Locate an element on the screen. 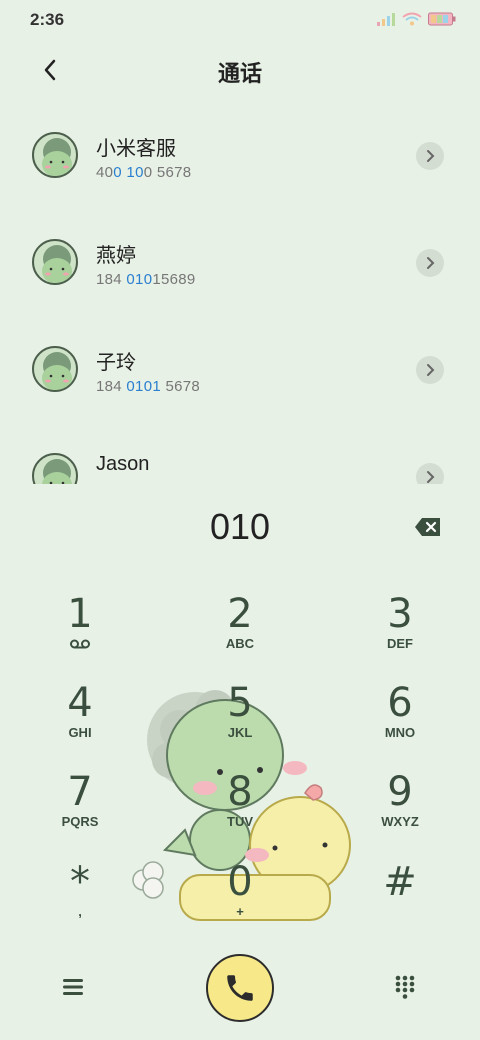 The height and width of the screenshot is (1040, 480). key-digit: 8 is located at coordinates (240, 792).